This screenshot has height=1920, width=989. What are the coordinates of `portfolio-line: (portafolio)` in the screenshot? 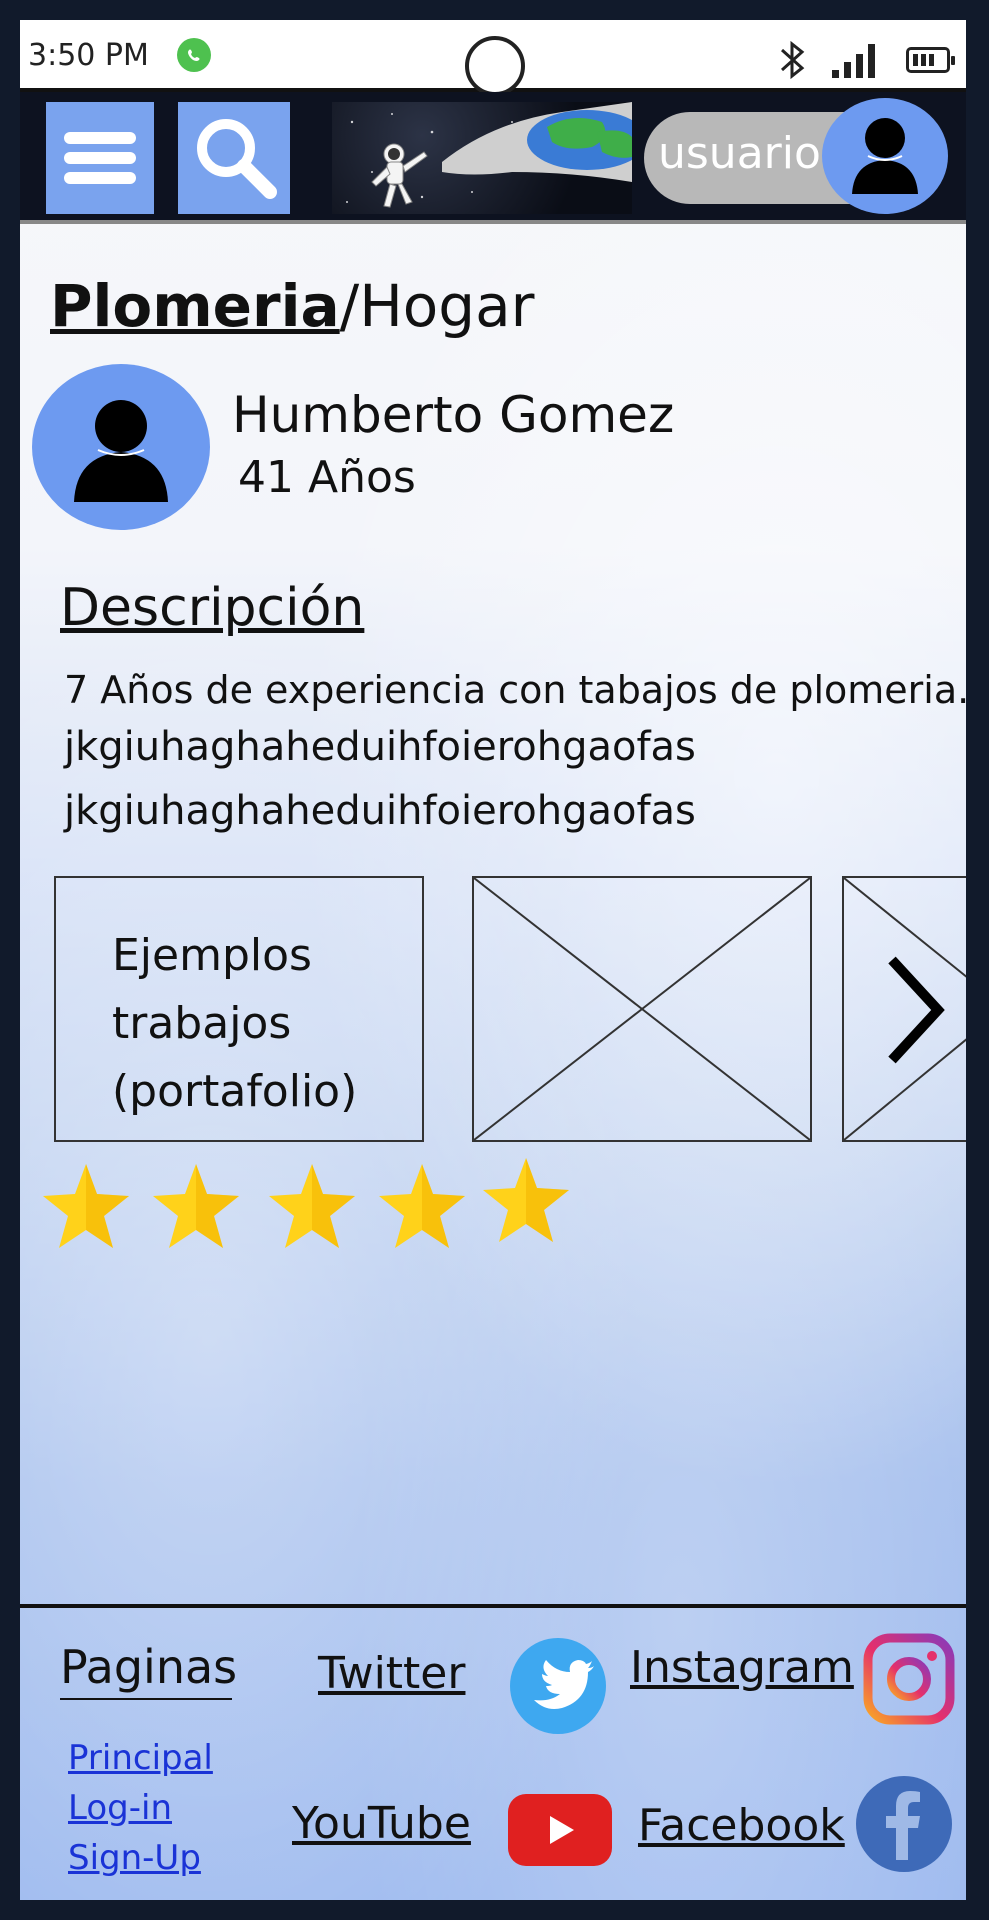 It's located at (235, 1091).